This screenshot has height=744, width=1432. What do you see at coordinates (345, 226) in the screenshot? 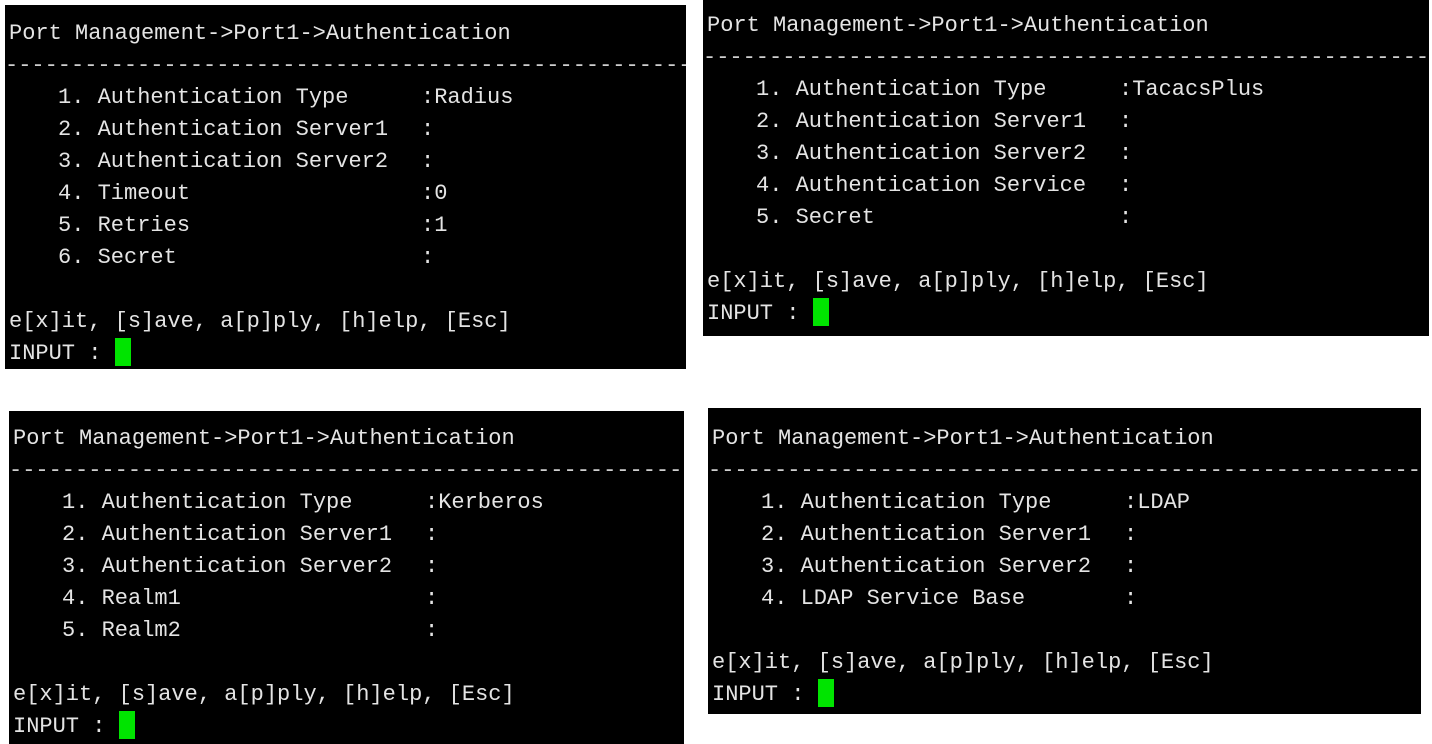
I see `menu-item-retries: 5. Retries :1` at bounding box center [345, 226].